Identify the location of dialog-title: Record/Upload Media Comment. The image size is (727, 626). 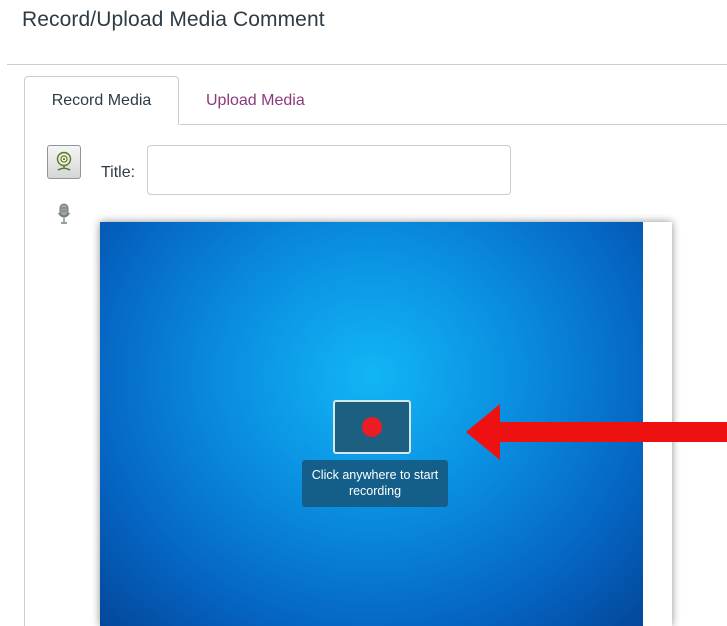
(173, 19).